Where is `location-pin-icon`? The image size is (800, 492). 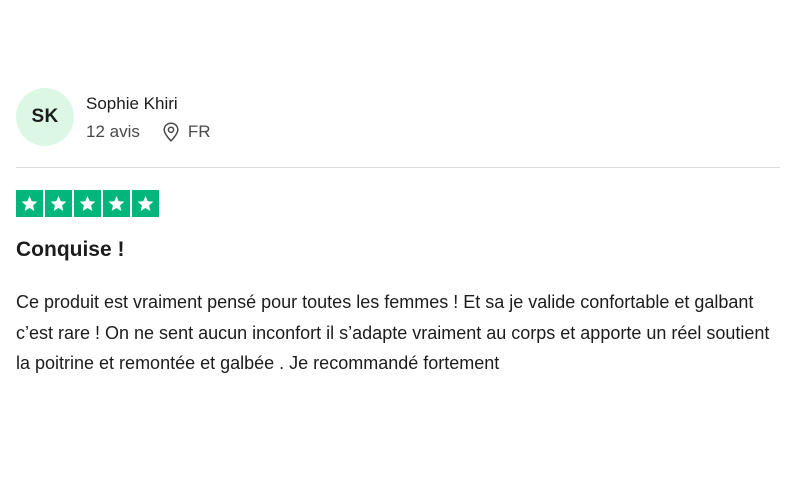 location-pin-icon is located at coordinates (171, 131).